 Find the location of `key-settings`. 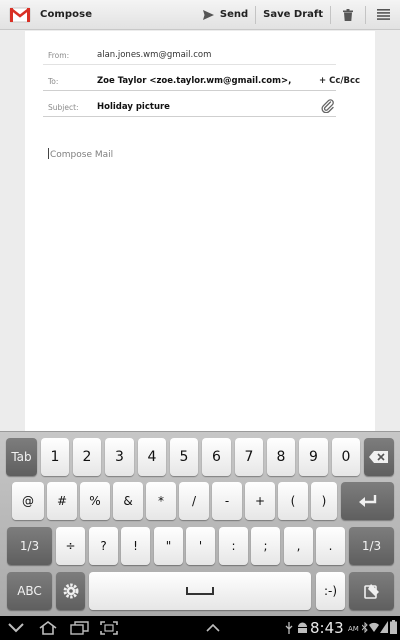

key-settings is located at coordinates (70, 591).